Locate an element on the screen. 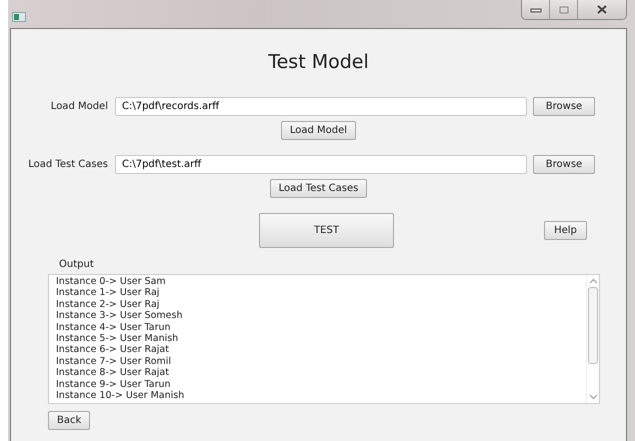 This screenshot has height=441, width=635. output-line: Instance 4-> User Tarun is located at coordinates (114, 327).